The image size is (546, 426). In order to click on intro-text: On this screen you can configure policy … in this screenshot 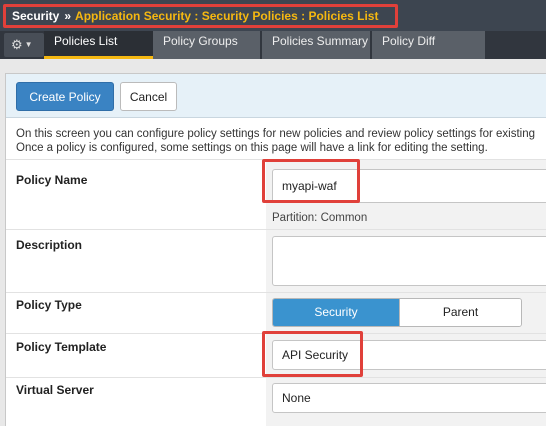, I will do `click(281, 141)`.